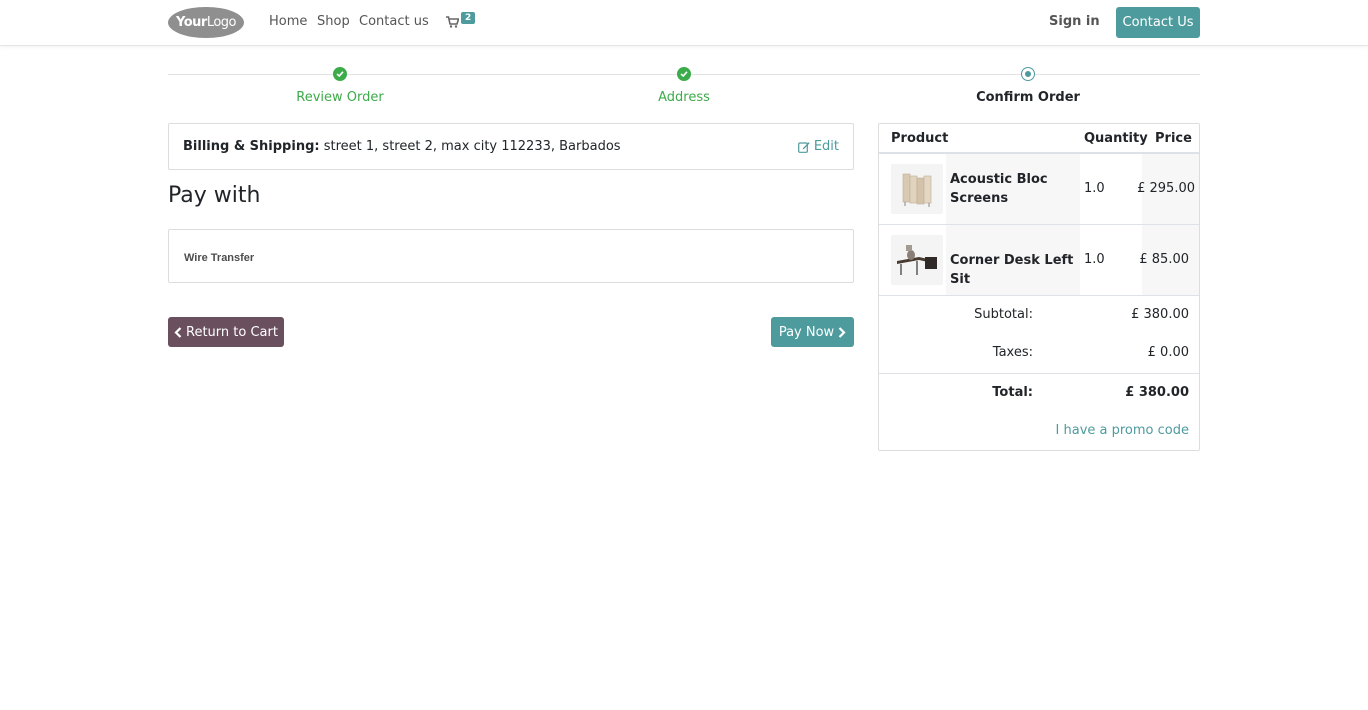 This screenshot has height=710, width=1368. What do you see at coordinates (1160, 314) in the screenshot?
I see `subtotal-value: £ 380.00` at bounding box center [1160, 314].